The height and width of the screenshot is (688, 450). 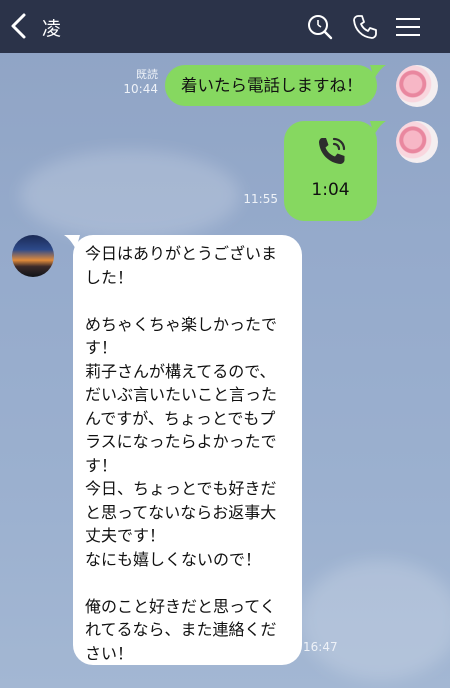 I want to click on sent-message-bubble: 着いたら電話しますね！, so click(x=271, y=85).